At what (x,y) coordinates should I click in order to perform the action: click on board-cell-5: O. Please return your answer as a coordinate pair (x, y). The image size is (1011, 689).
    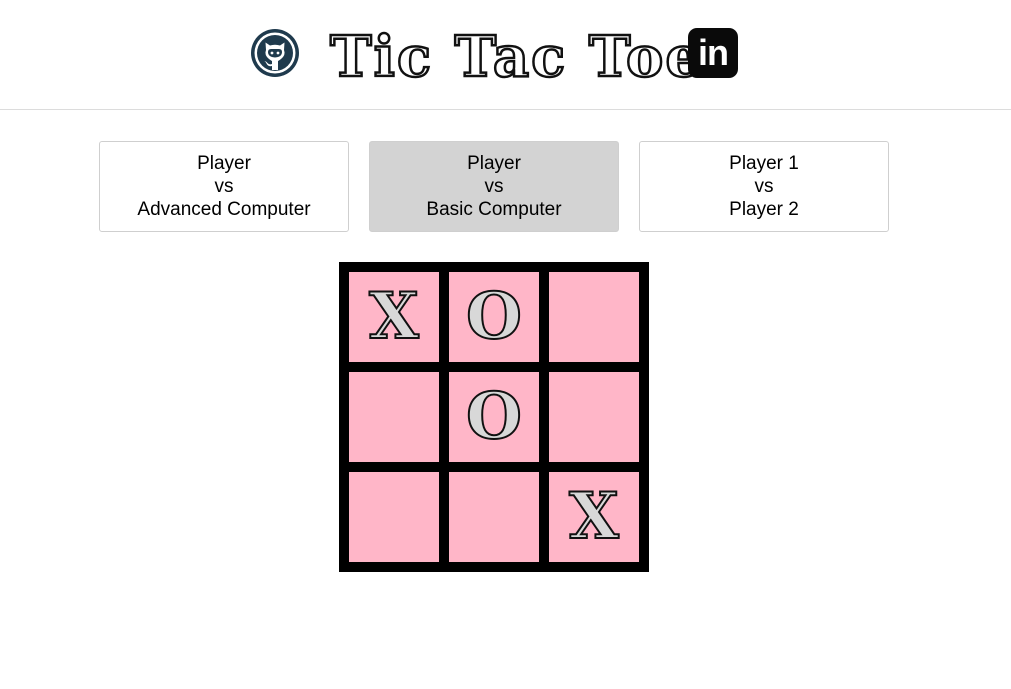
    Looking at the image, I should click on (494, 417).